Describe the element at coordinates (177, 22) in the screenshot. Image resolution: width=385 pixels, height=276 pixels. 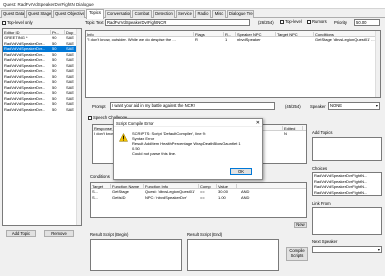
I see `topic-text-input: RadFvrVdSpeakerDvrFightNCR` at that location.